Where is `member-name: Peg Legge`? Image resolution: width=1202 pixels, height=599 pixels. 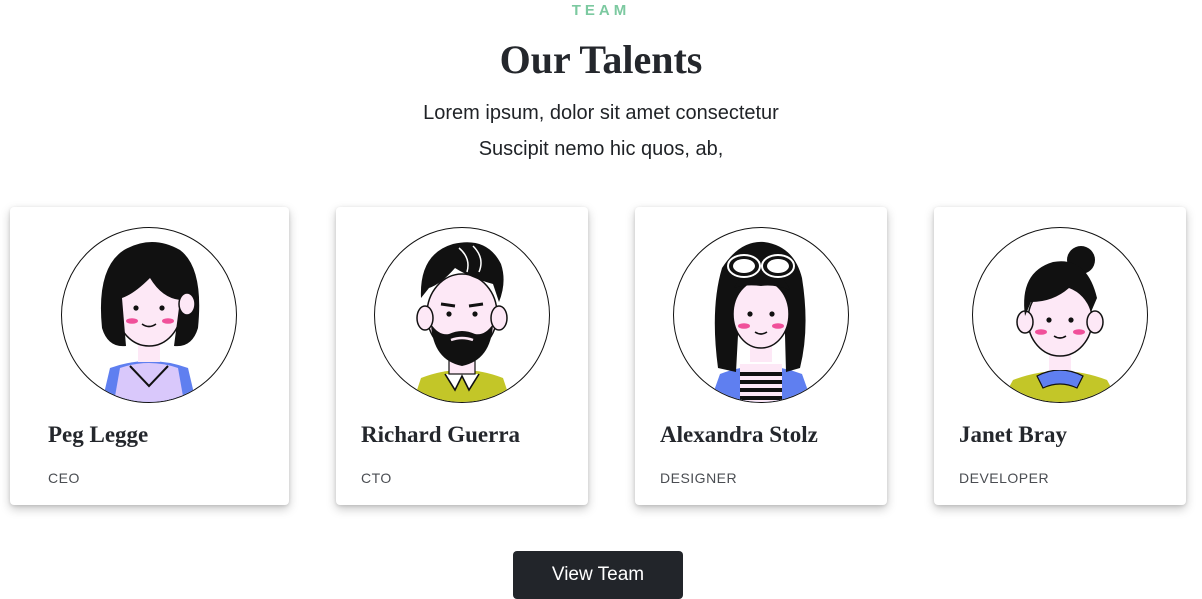
member-name: Peg Legge is located at coordinates (98, 434).